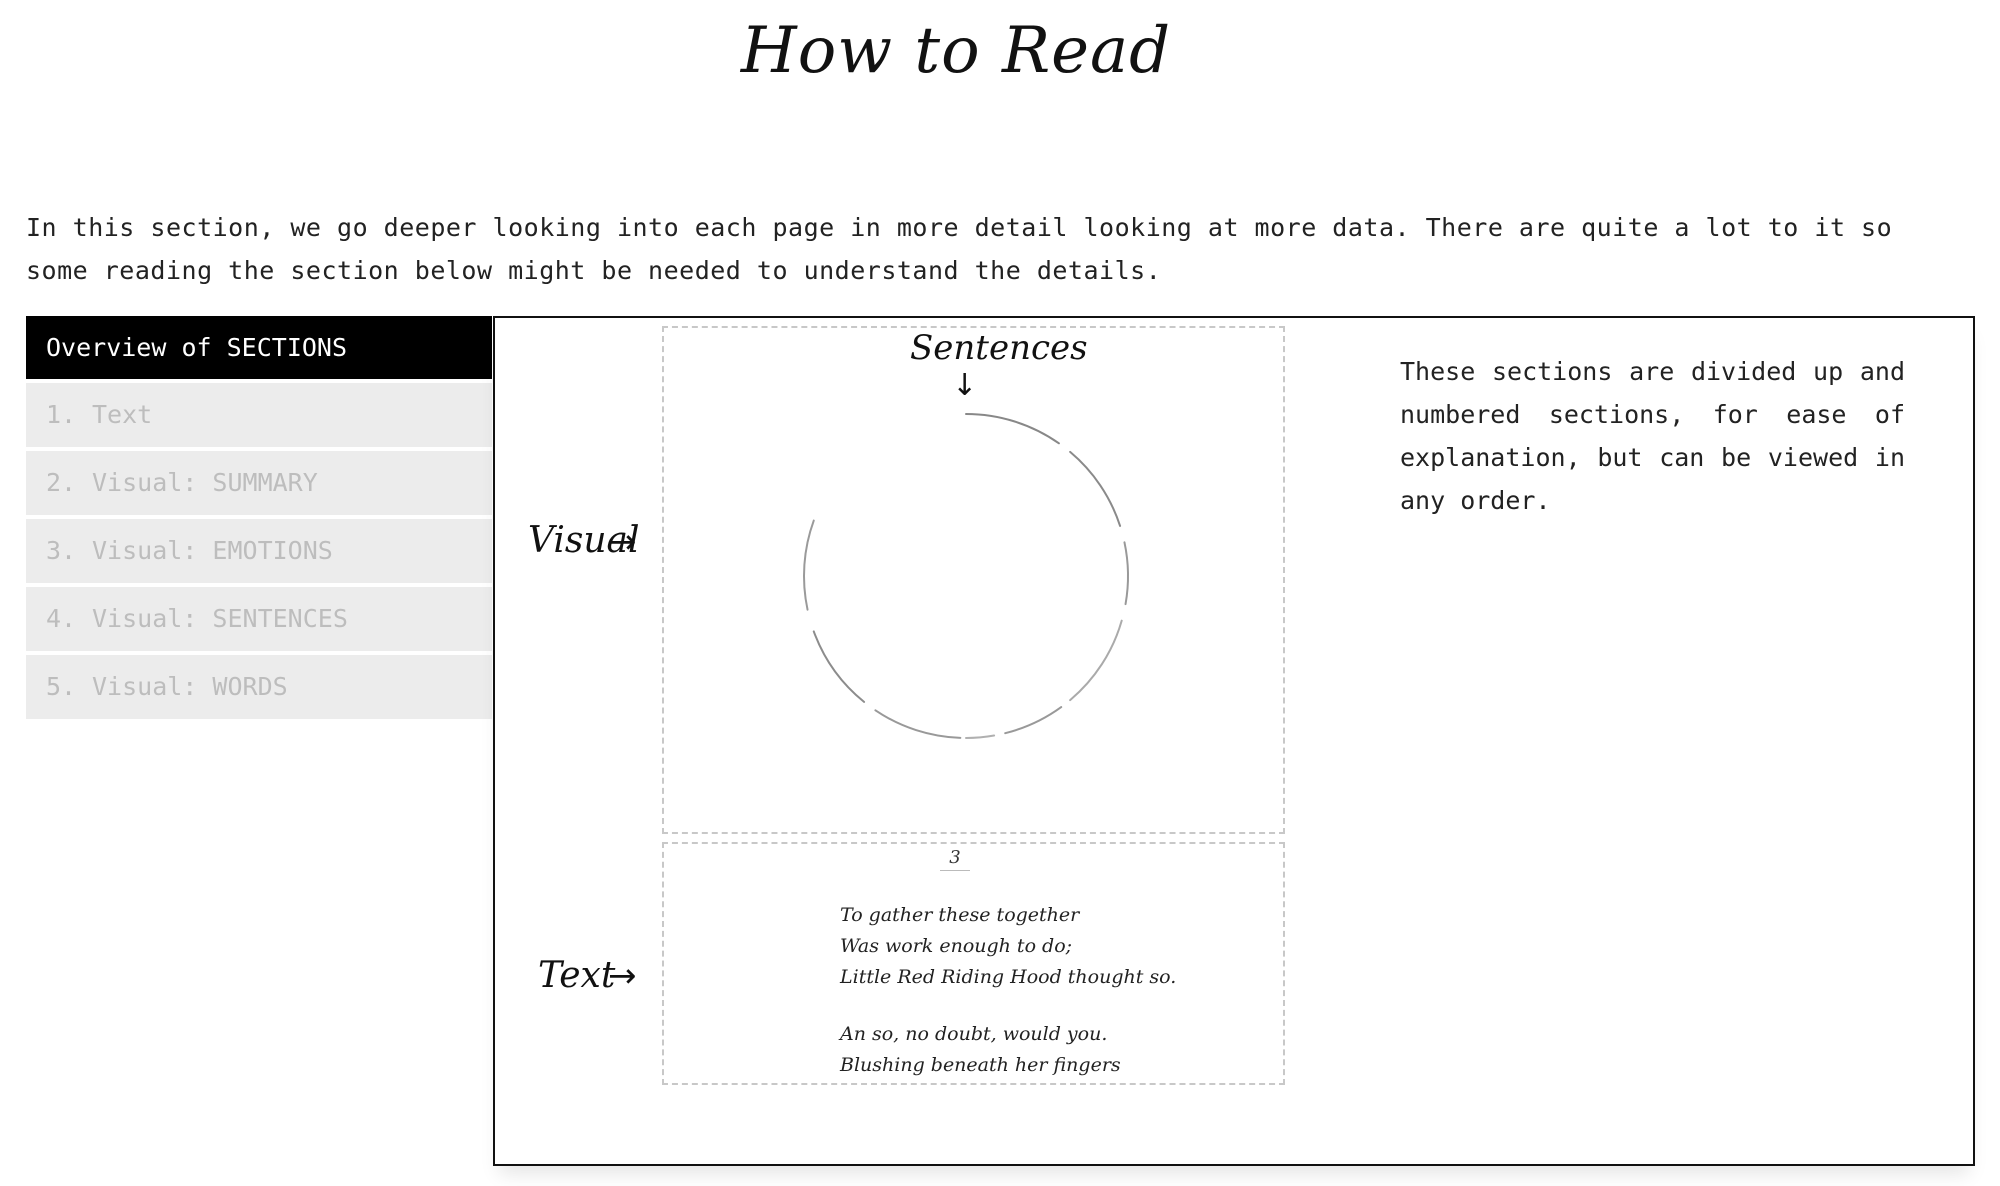 Image resolution: width=2000 pixels, height=1186 pixels. I want to click on poem-line: Was work enough to do;, so click(956, 946).